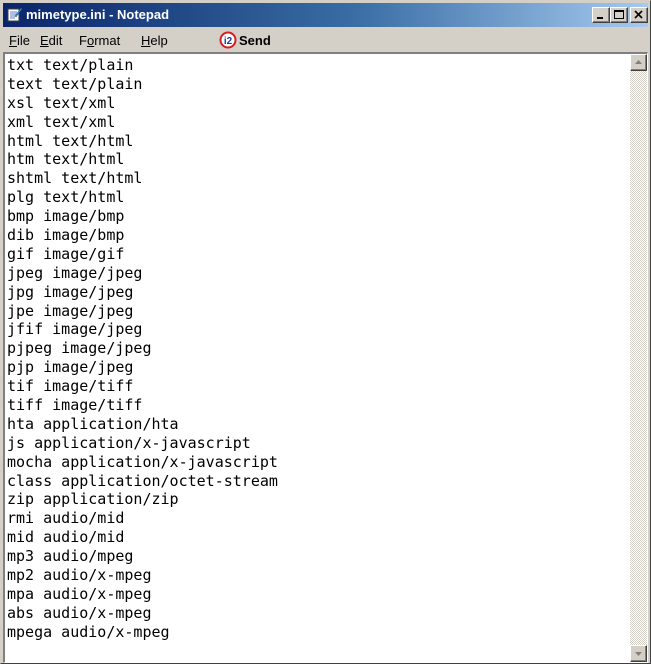  Describe the element at coordinates (79, 612) in the screenshot. I see `text-line: abs audio/x-mpeg` at that location.